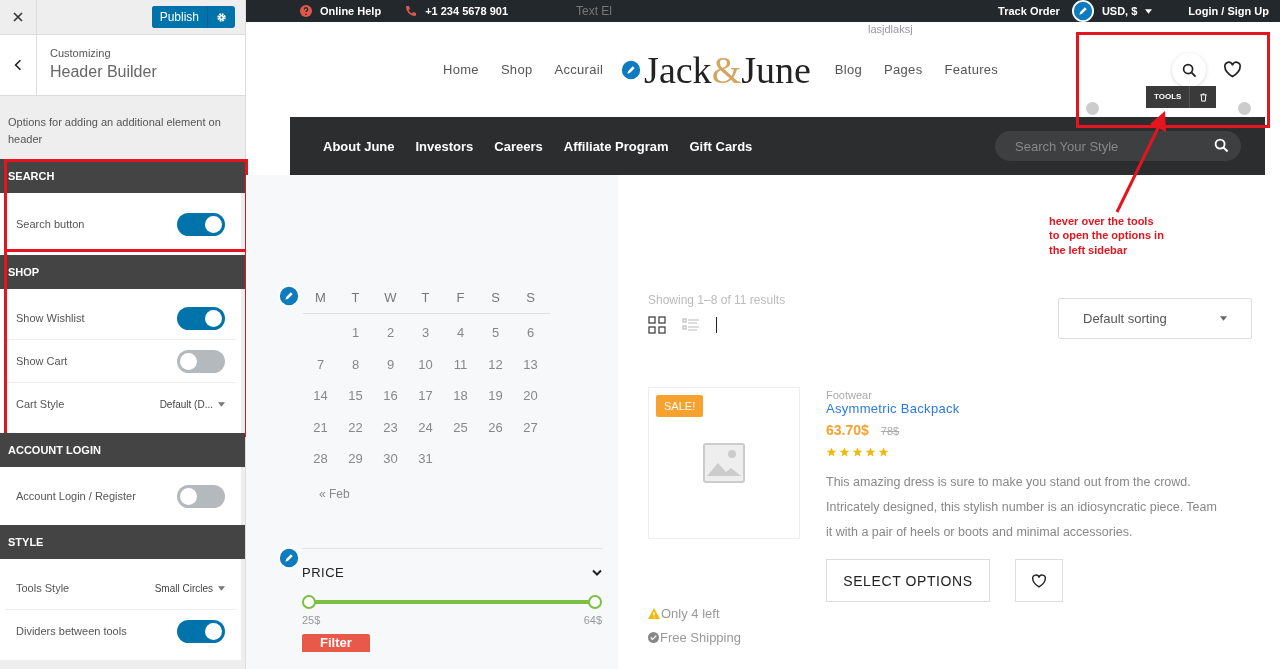 The height and width of the screenshot is (669, 1280). What do you see at coordinates (425, 333) in the screenshot?
I see `calendar-day: 3` at bounding box center [425, 333].